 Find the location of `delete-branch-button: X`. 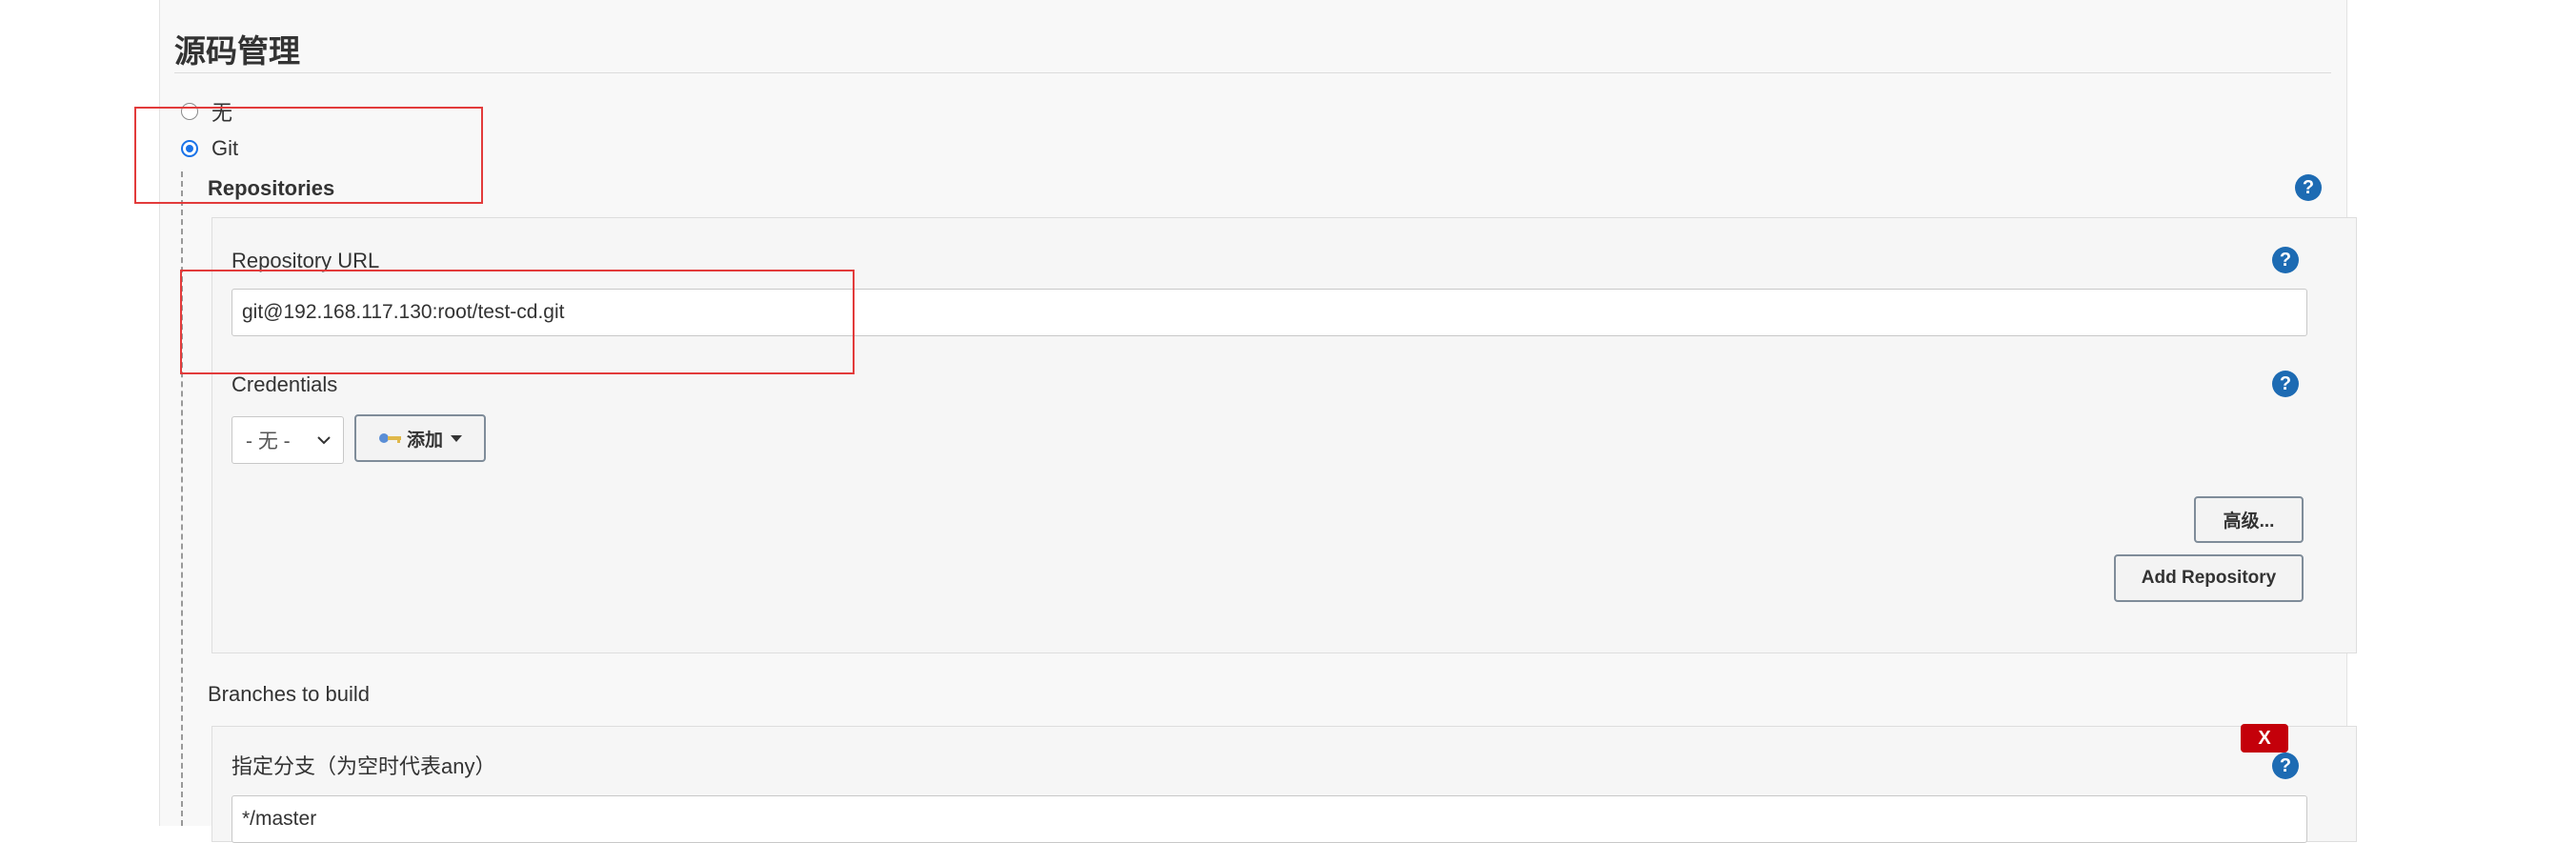

delete-branch-button: X is located at coordinates (2264, 738).